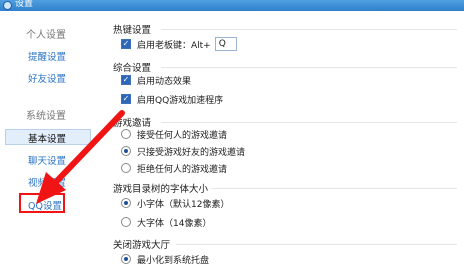 The height and width of the screenshot is (268, 464). I want to click on font-small-radio, so click(126, 203).